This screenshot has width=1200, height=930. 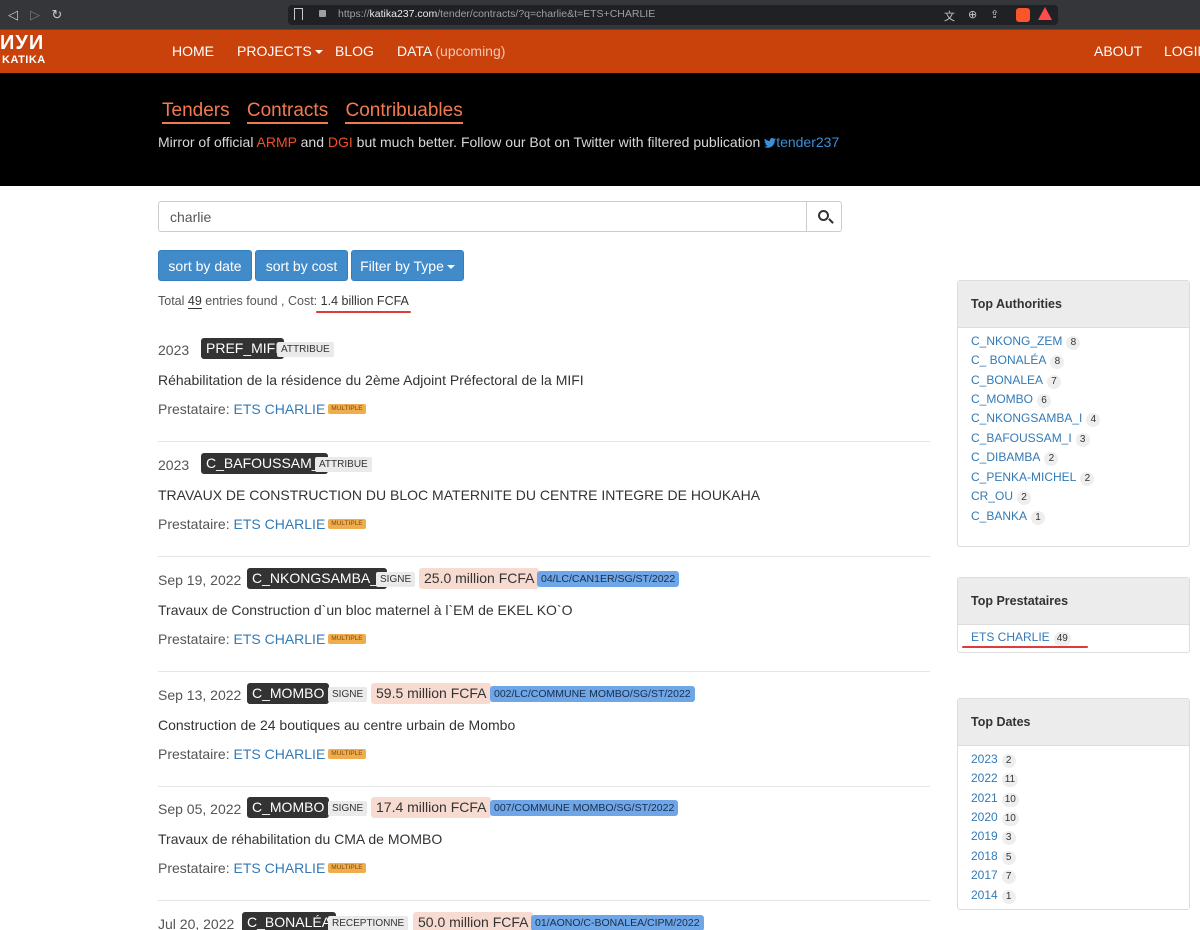 I want to click on translate-icon: 文, so click(x=949, y=16).